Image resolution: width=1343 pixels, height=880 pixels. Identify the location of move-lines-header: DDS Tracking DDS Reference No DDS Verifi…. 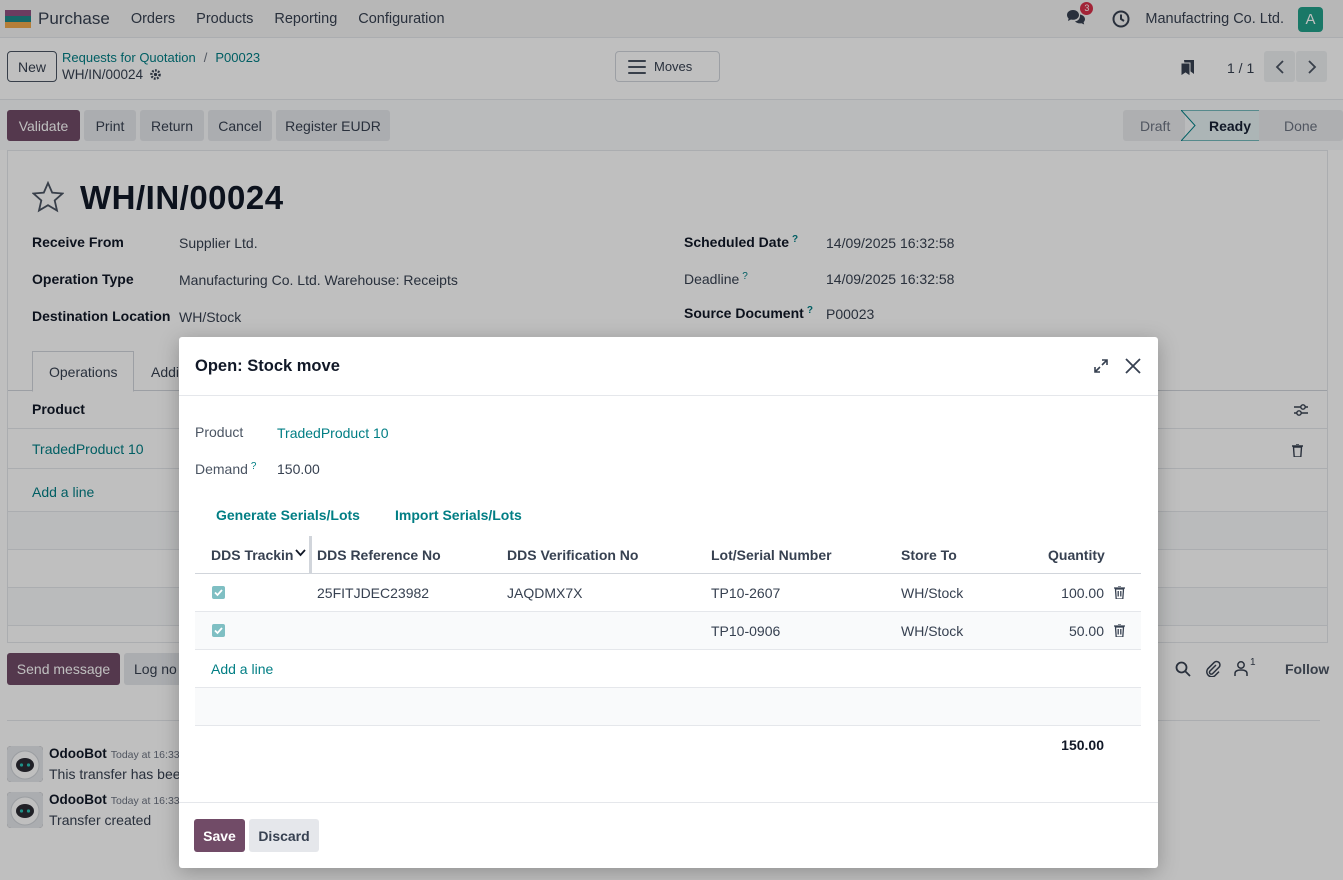
(668, 555).